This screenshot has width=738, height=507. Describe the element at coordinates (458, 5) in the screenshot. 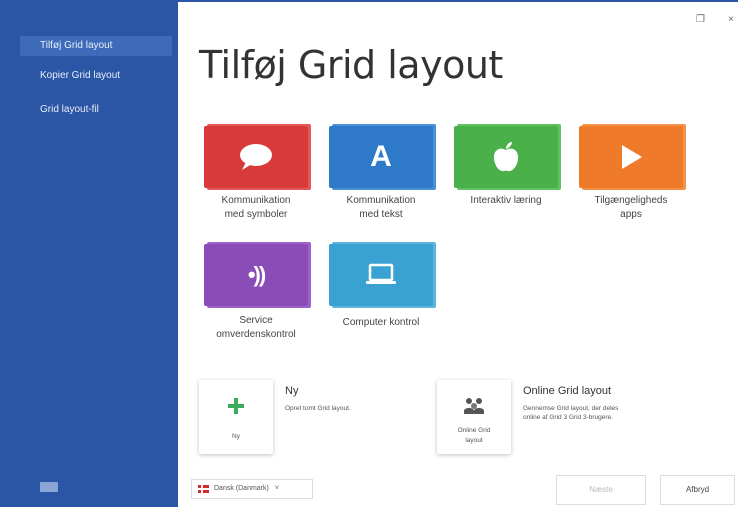

I see `window-top-border` at that location.